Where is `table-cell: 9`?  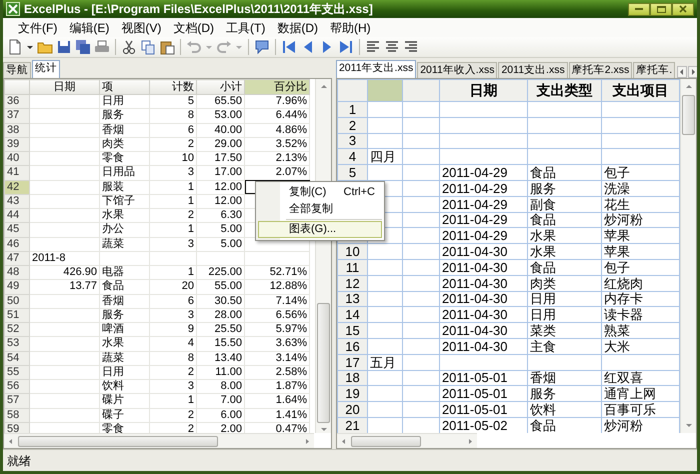
table-cell: 9 is located at coordinates (173, 329).